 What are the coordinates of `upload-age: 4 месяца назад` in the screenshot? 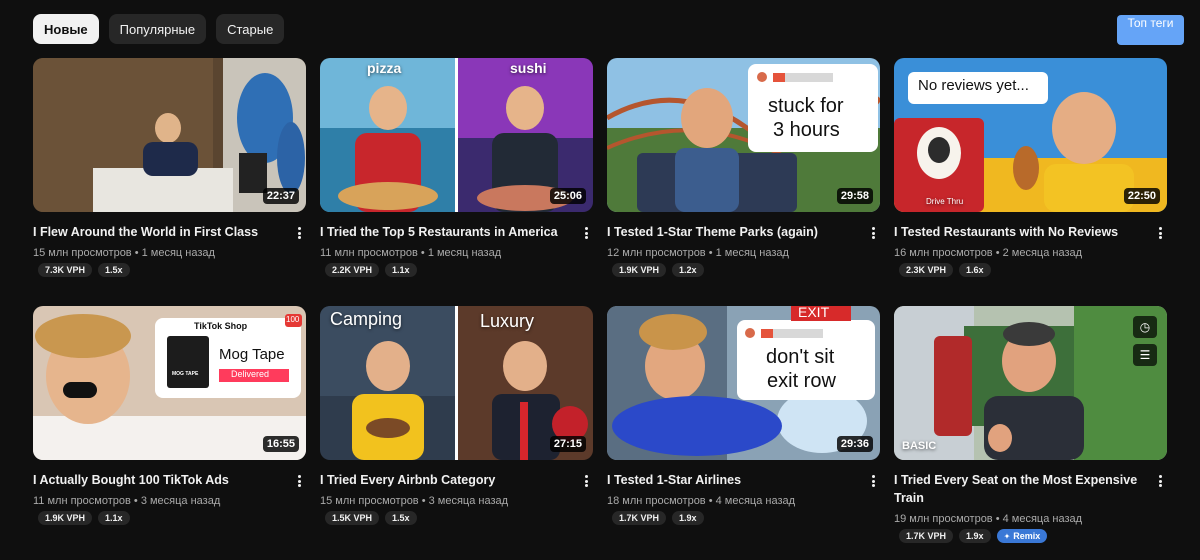 It's located at (1042, 519).